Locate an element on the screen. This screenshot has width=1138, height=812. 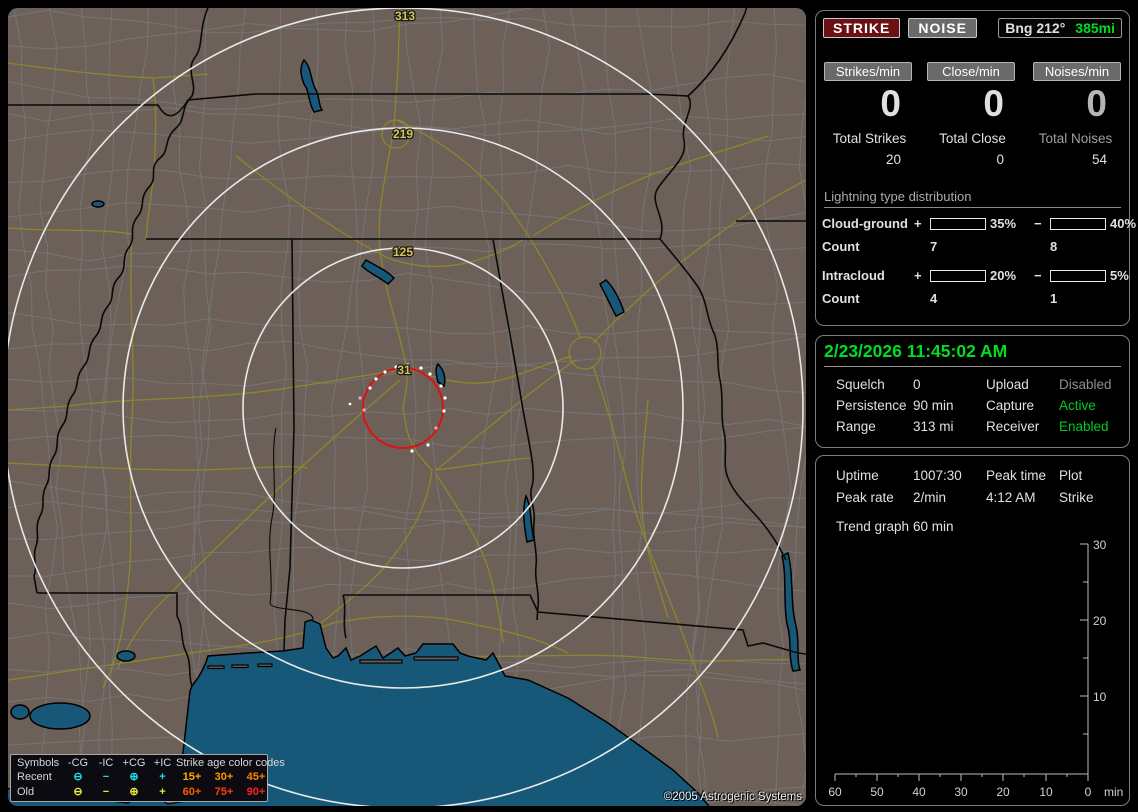
strike-button: STRIKE is located at coordinates (862, 28).